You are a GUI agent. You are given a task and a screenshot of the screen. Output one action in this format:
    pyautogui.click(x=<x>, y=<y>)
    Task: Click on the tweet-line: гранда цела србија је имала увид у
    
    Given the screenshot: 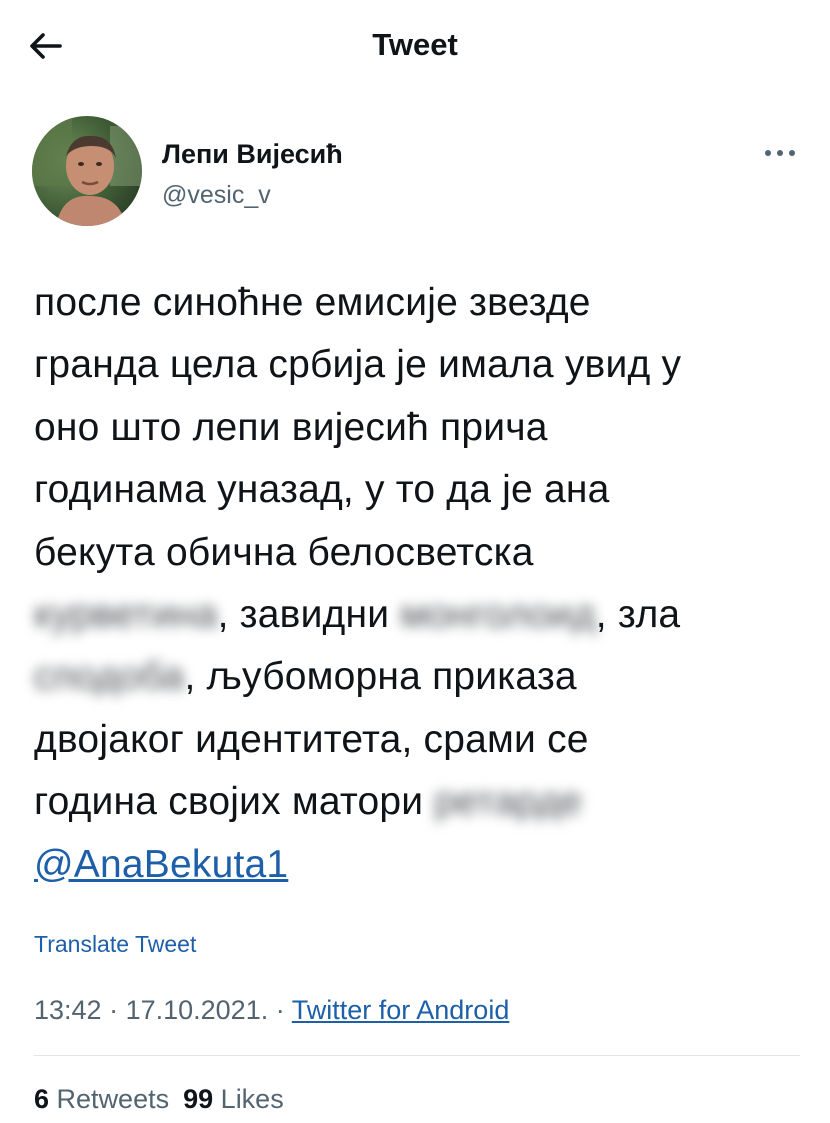 What is the action you would take?
    pyautogui.click(x=358, y=365)
    